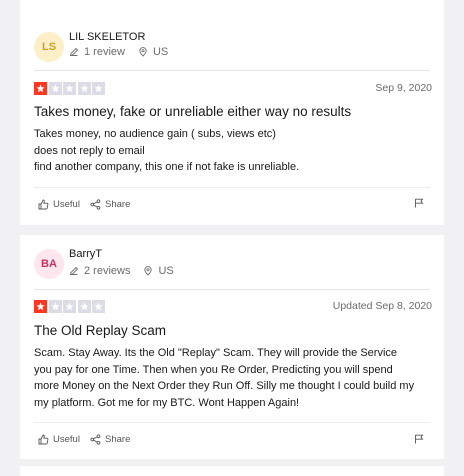 The width and height of the screenshot is (464, 476). Describe the element at coordinates (107, 37) in the screenshot. I see `reviewer-name: LIL SKELETOR` at that location.